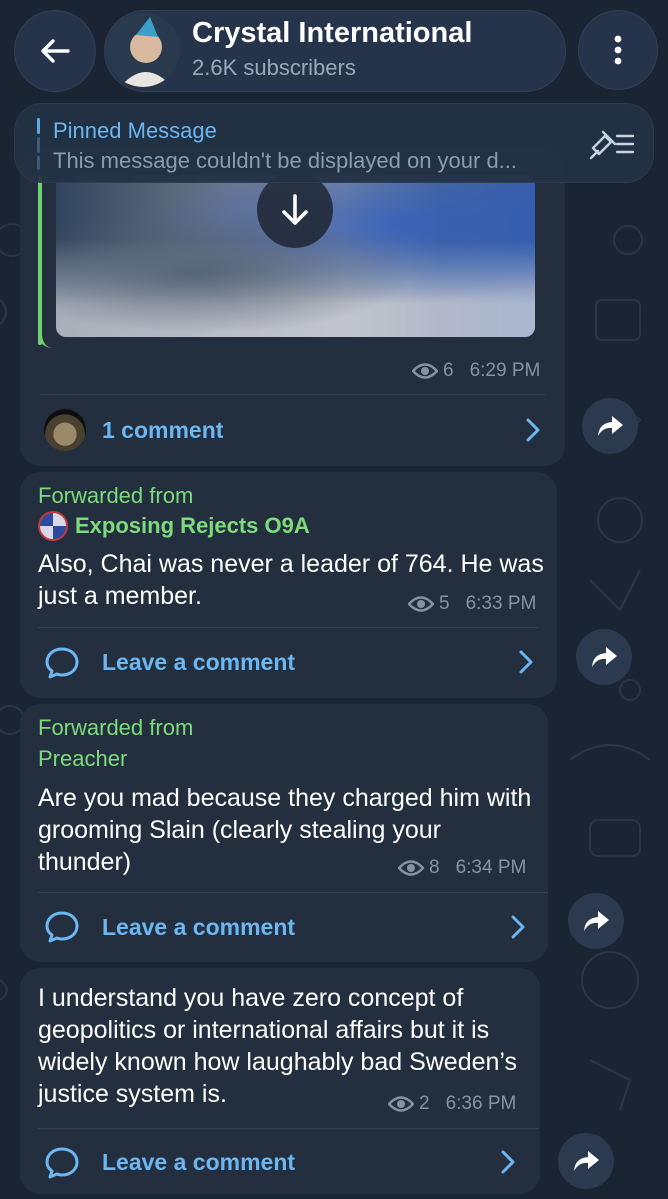 This screenshot has height=1199, width=668. I want to click on back-button, so click(55, 51).